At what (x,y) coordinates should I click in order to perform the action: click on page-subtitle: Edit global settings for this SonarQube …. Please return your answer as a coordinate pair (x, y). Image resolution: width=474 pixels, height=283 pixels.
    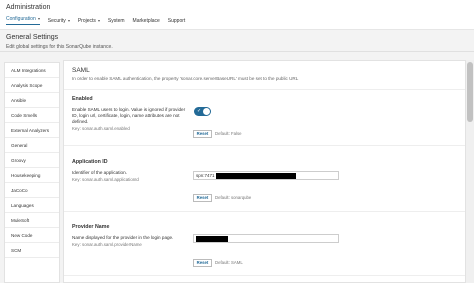
    Looking at the image, I should click on (59, 47).